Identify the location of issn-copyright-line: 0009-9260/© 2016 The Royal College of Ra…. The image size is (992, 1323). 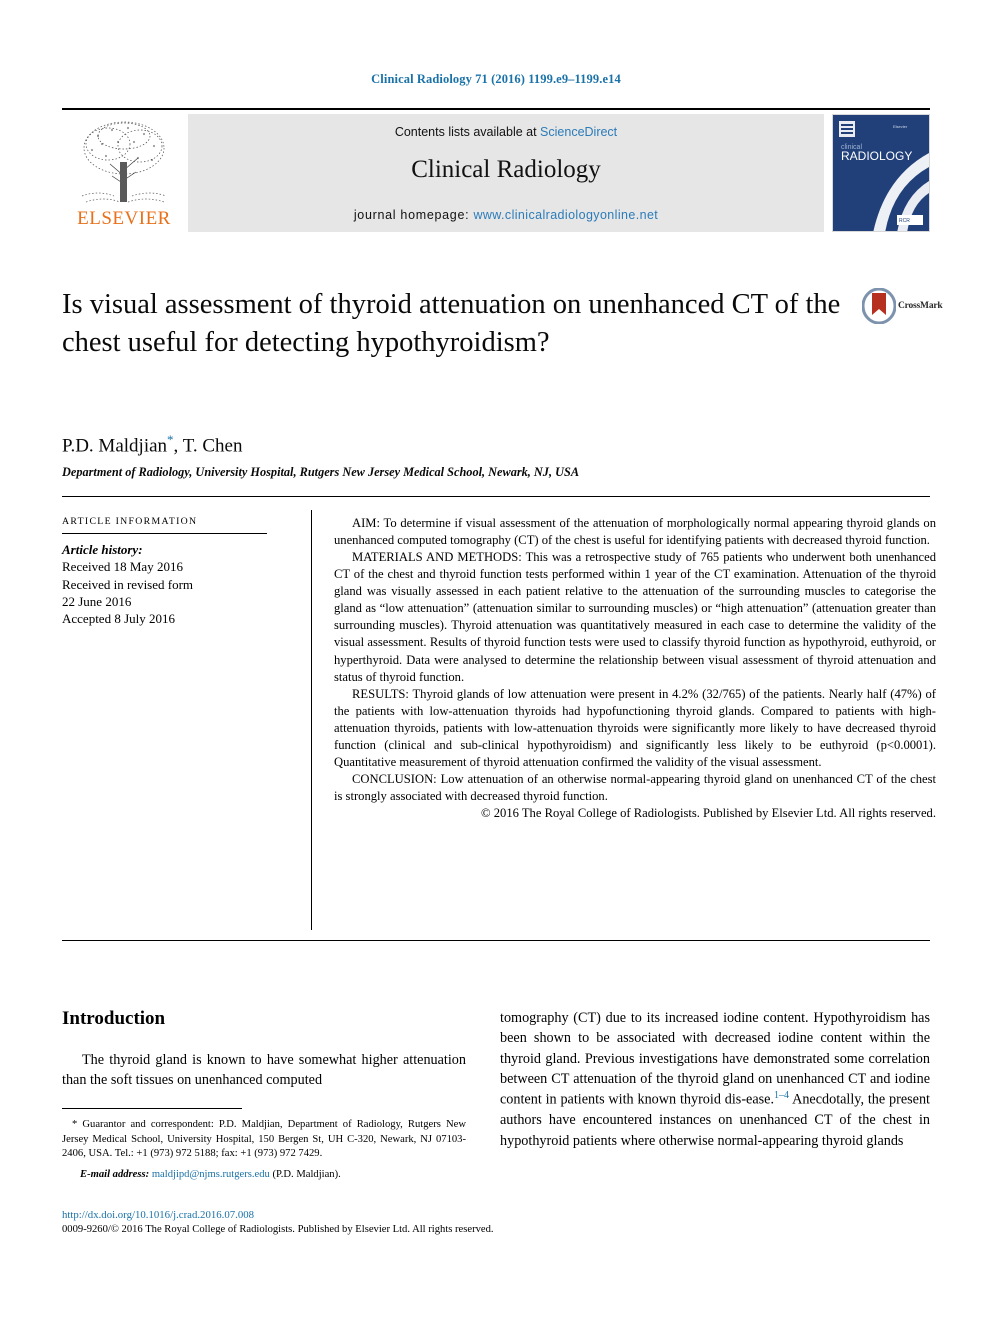
(278, 1230).